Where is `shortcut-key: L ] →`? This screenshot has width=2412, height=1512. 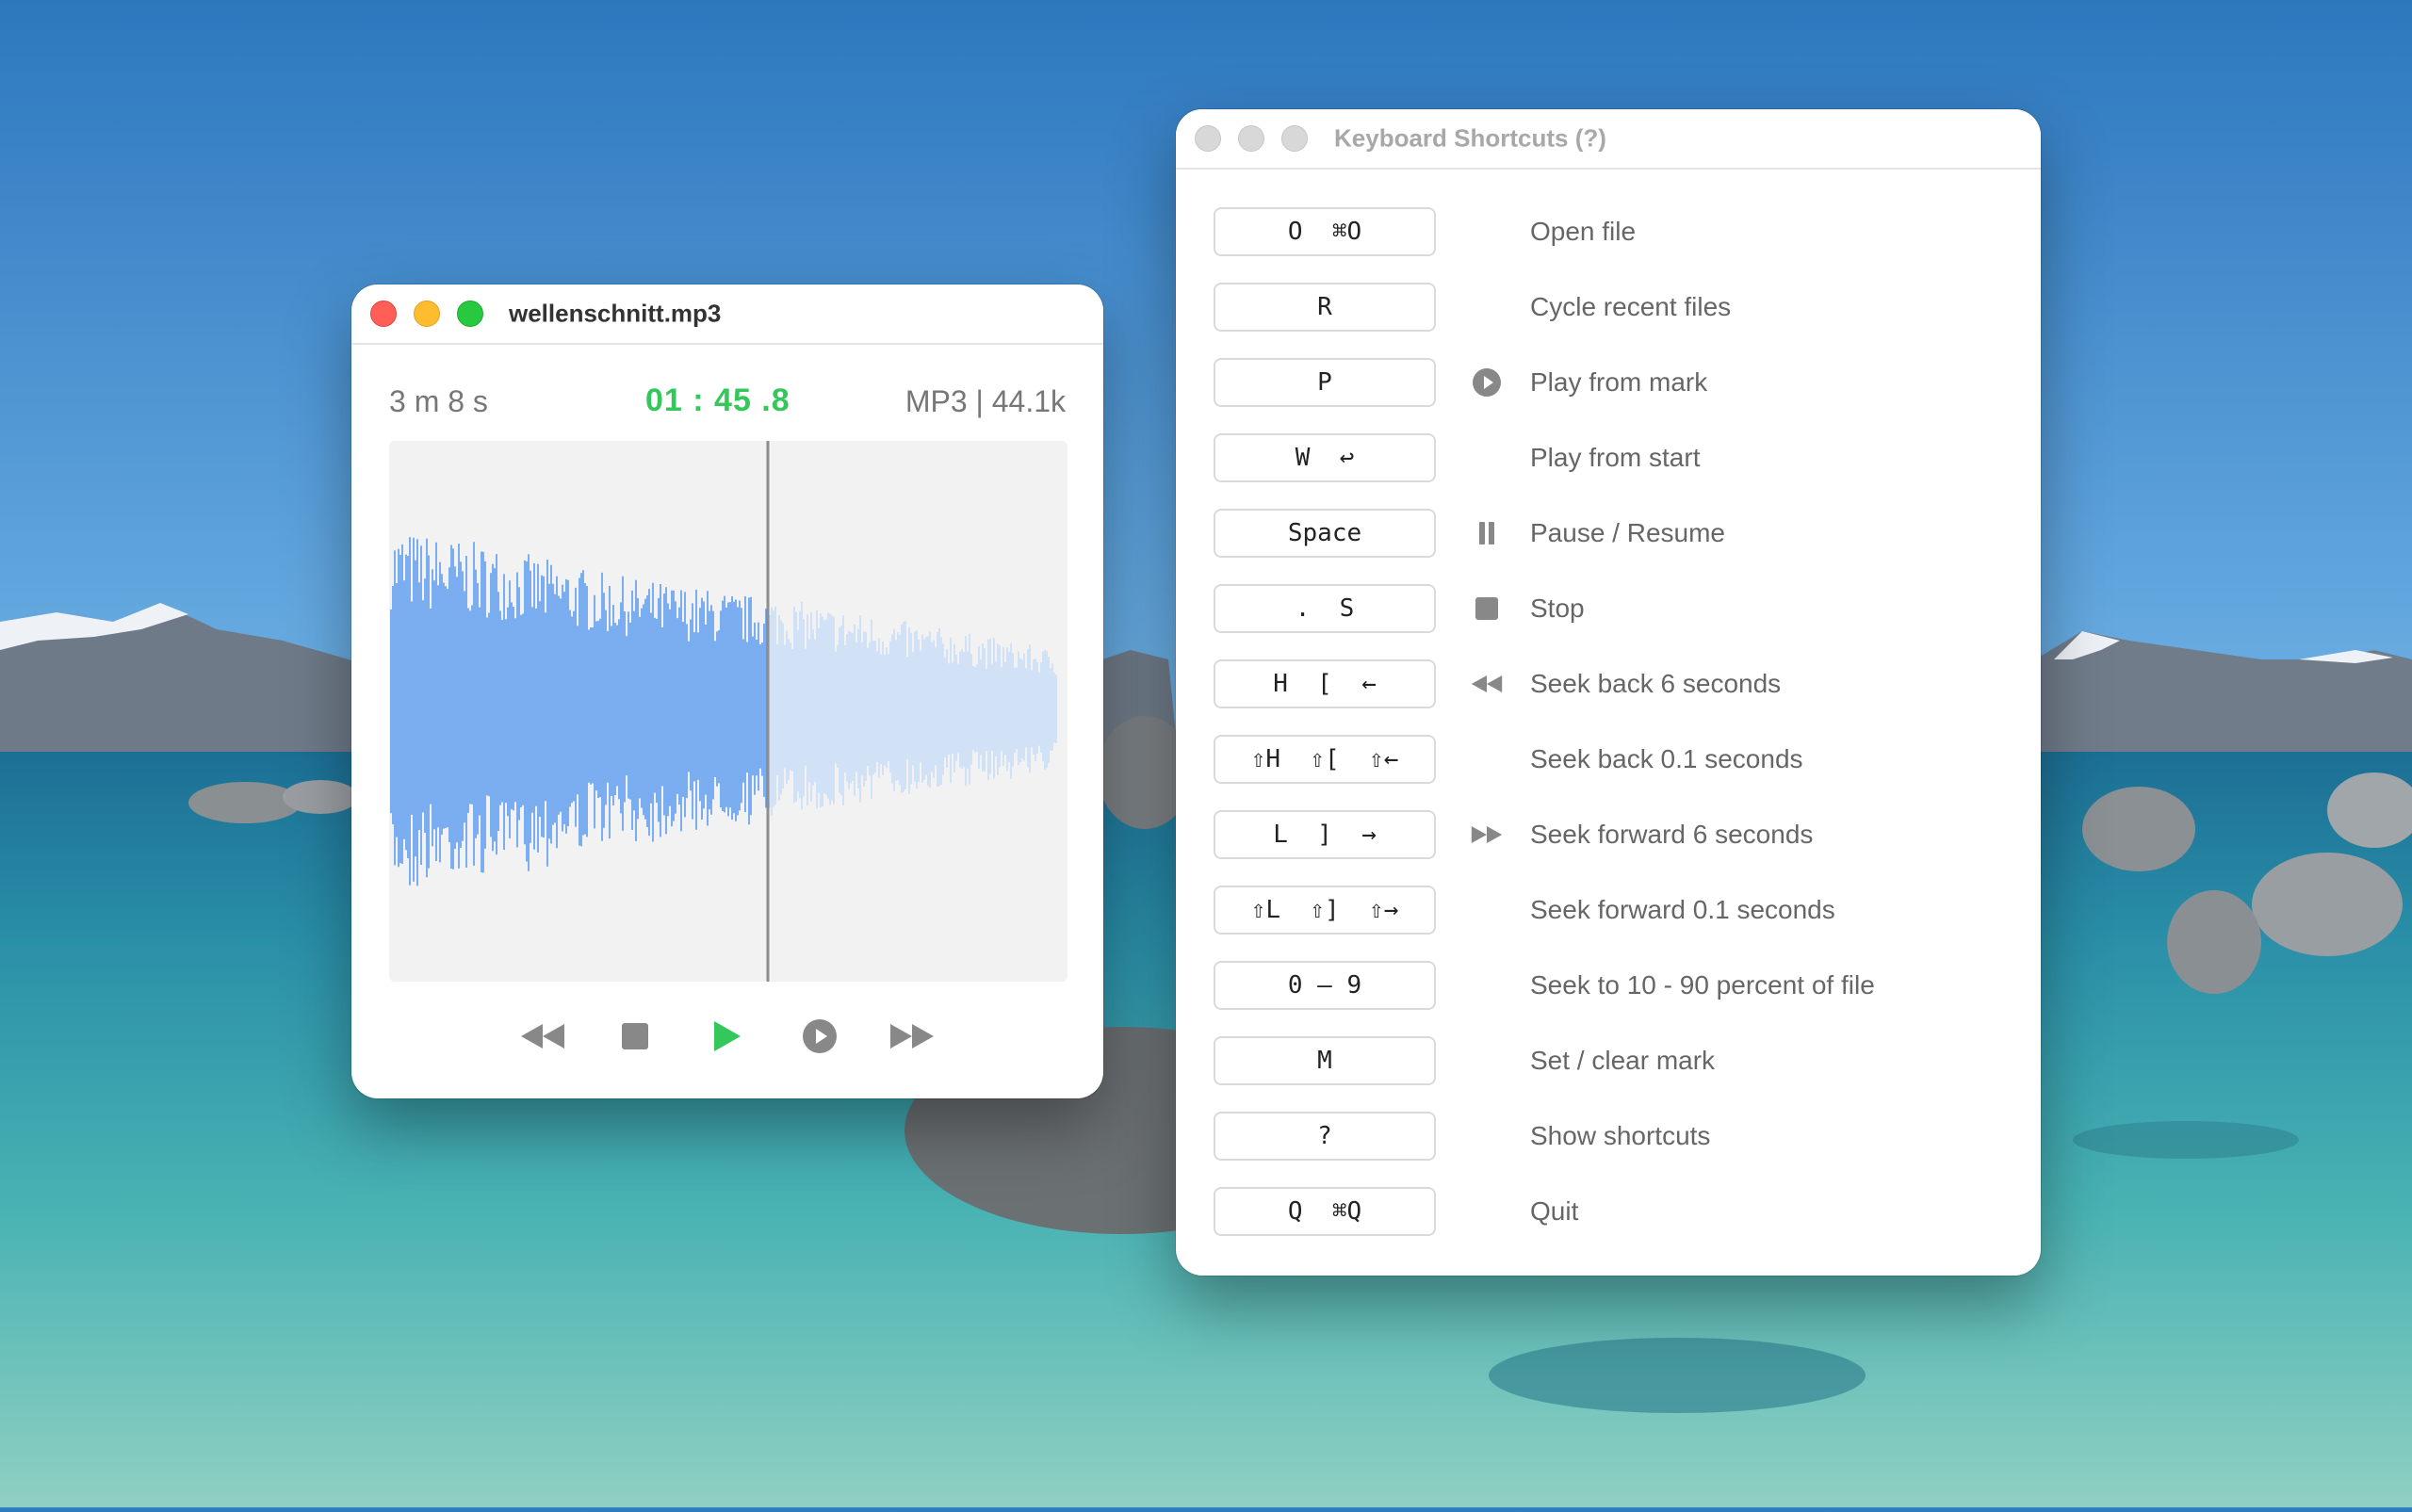
shortcut-key: L ] → is located at coordinates (1325, 834).